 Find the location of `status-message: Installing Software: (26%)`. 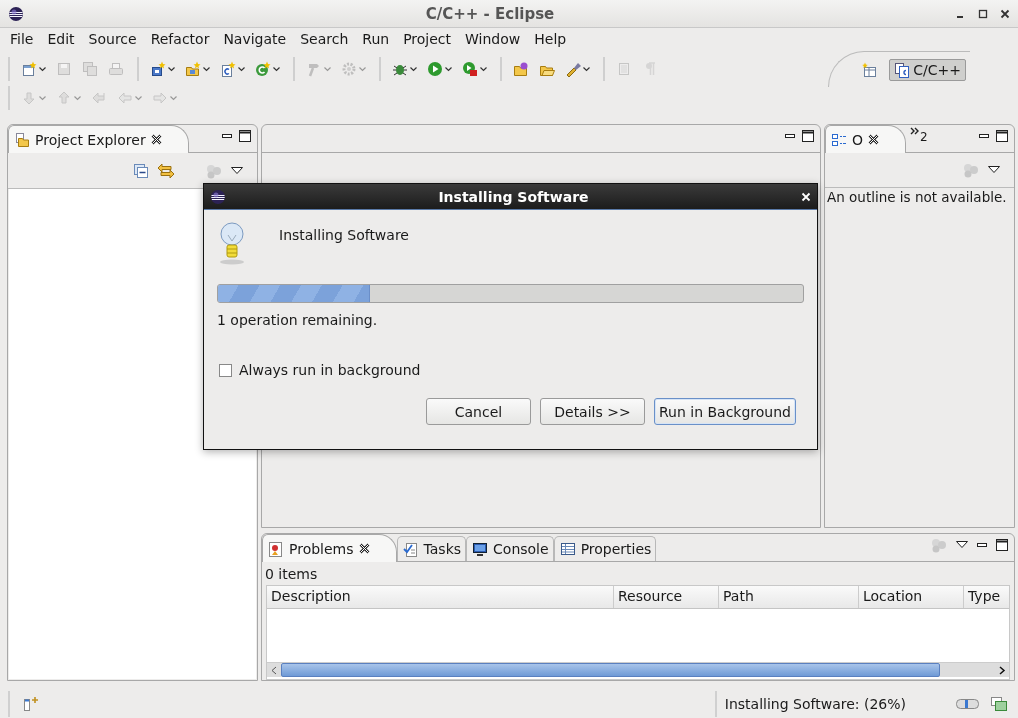

status-message: Installing Software: (26%) is located at coordinates (815, 704).